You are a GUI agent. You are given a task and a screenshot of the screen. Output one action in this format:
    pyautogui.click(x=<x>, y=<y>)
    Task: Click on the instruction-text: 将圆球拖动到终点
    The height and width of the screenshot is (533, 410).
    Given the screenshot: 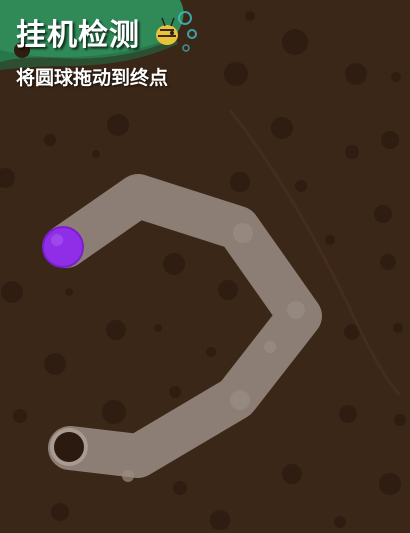 What is the action you would take?
    pyautogui.click(x=92, y=78)
    